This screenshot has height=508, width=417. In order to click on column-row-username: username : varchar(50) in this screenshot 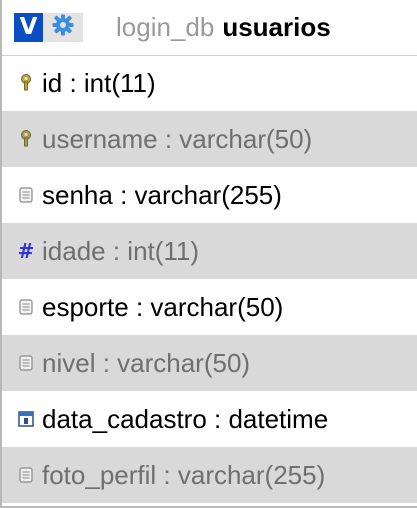, I will do `click(209, 139)`.